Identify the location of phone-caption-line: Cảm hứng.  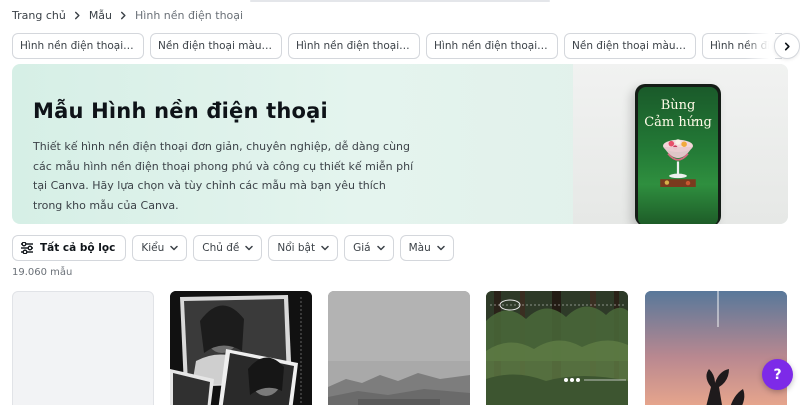
(678, 122).